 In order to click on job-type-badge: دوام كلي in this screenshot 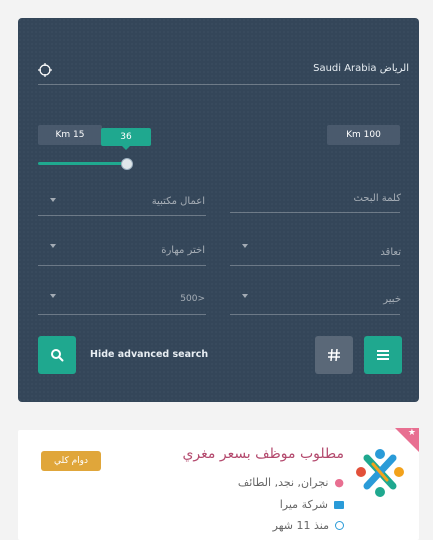, I will do `click(71, 461)`.